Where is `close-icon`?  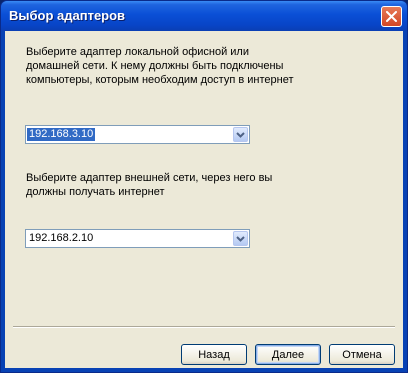
close-icon is located at coordinates (391, 16).